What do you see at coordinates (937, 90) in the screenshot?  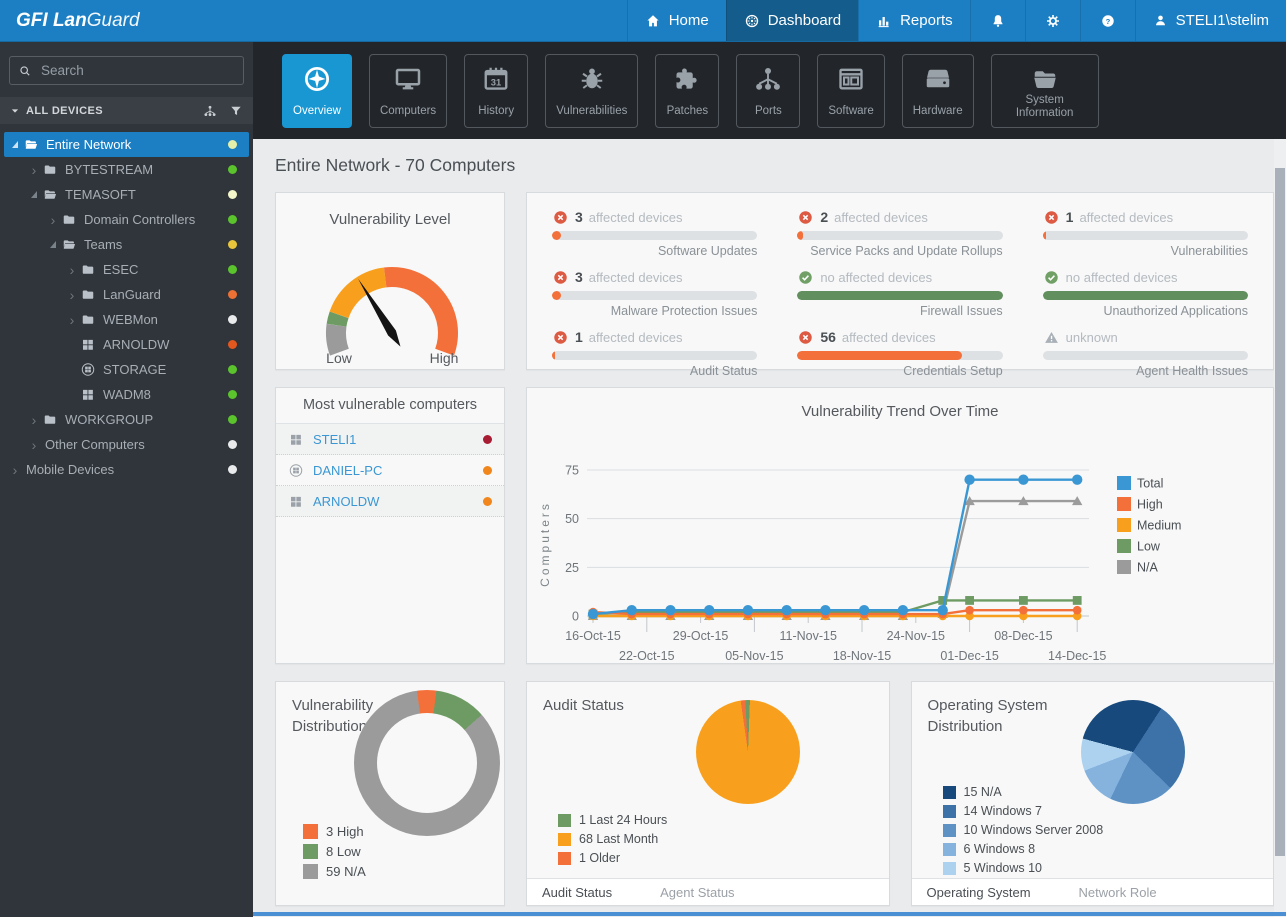 I see `tab-hardware: Hardware` at bounding box center [937, 90].